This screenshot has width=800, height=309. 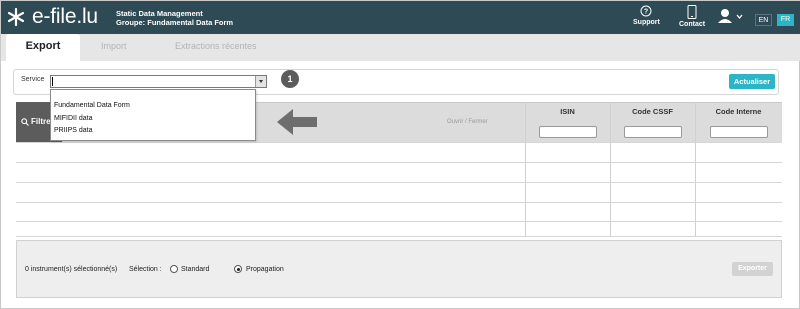 I want to click on search-icon, so click(x=25, y=122).